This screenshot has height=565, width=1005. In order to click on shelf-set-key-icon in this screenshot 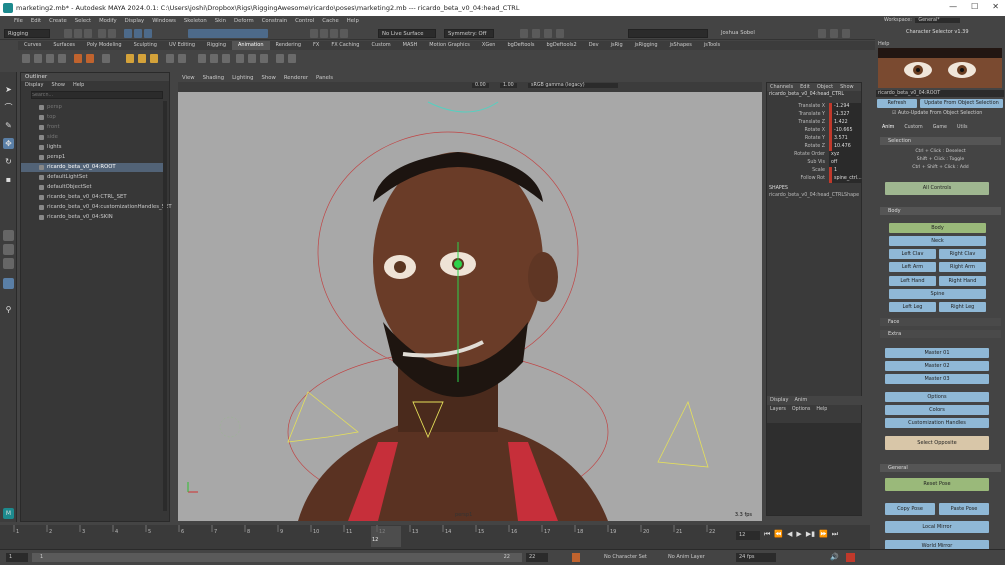, I will do `click(130, 58)`.